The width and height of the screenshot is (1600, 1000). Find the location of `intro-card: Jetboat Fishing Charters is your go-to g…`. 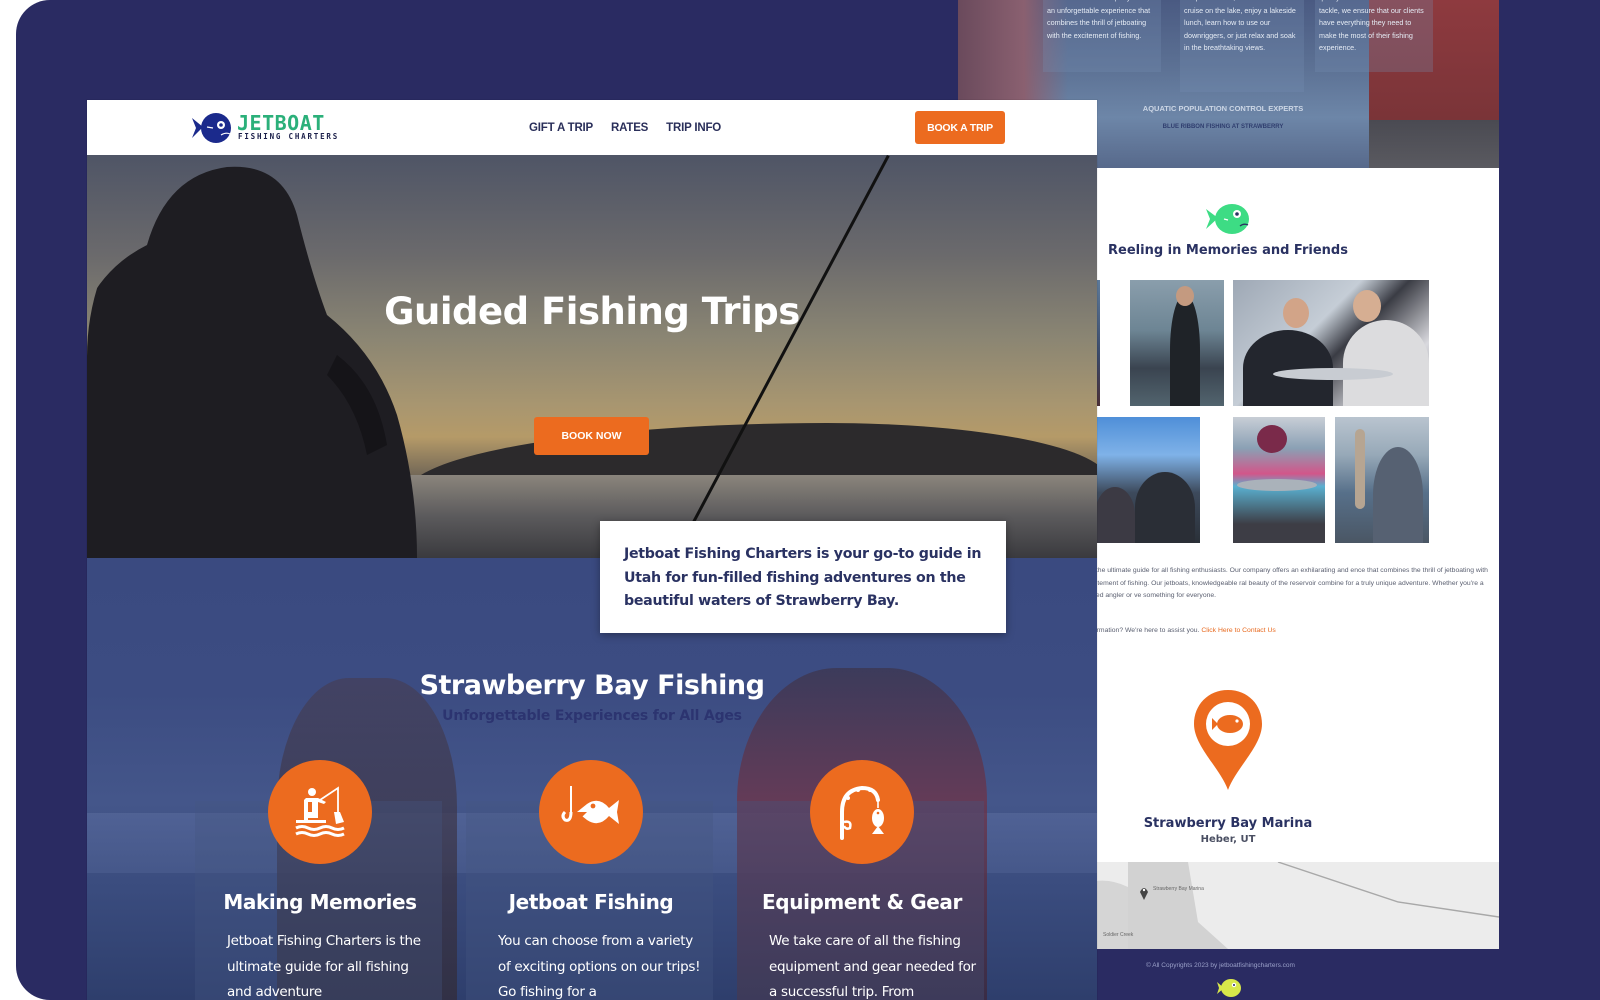

intro-card: Jetboat Fishing Charters is your go-to g… is located at coordinates (803, 577).